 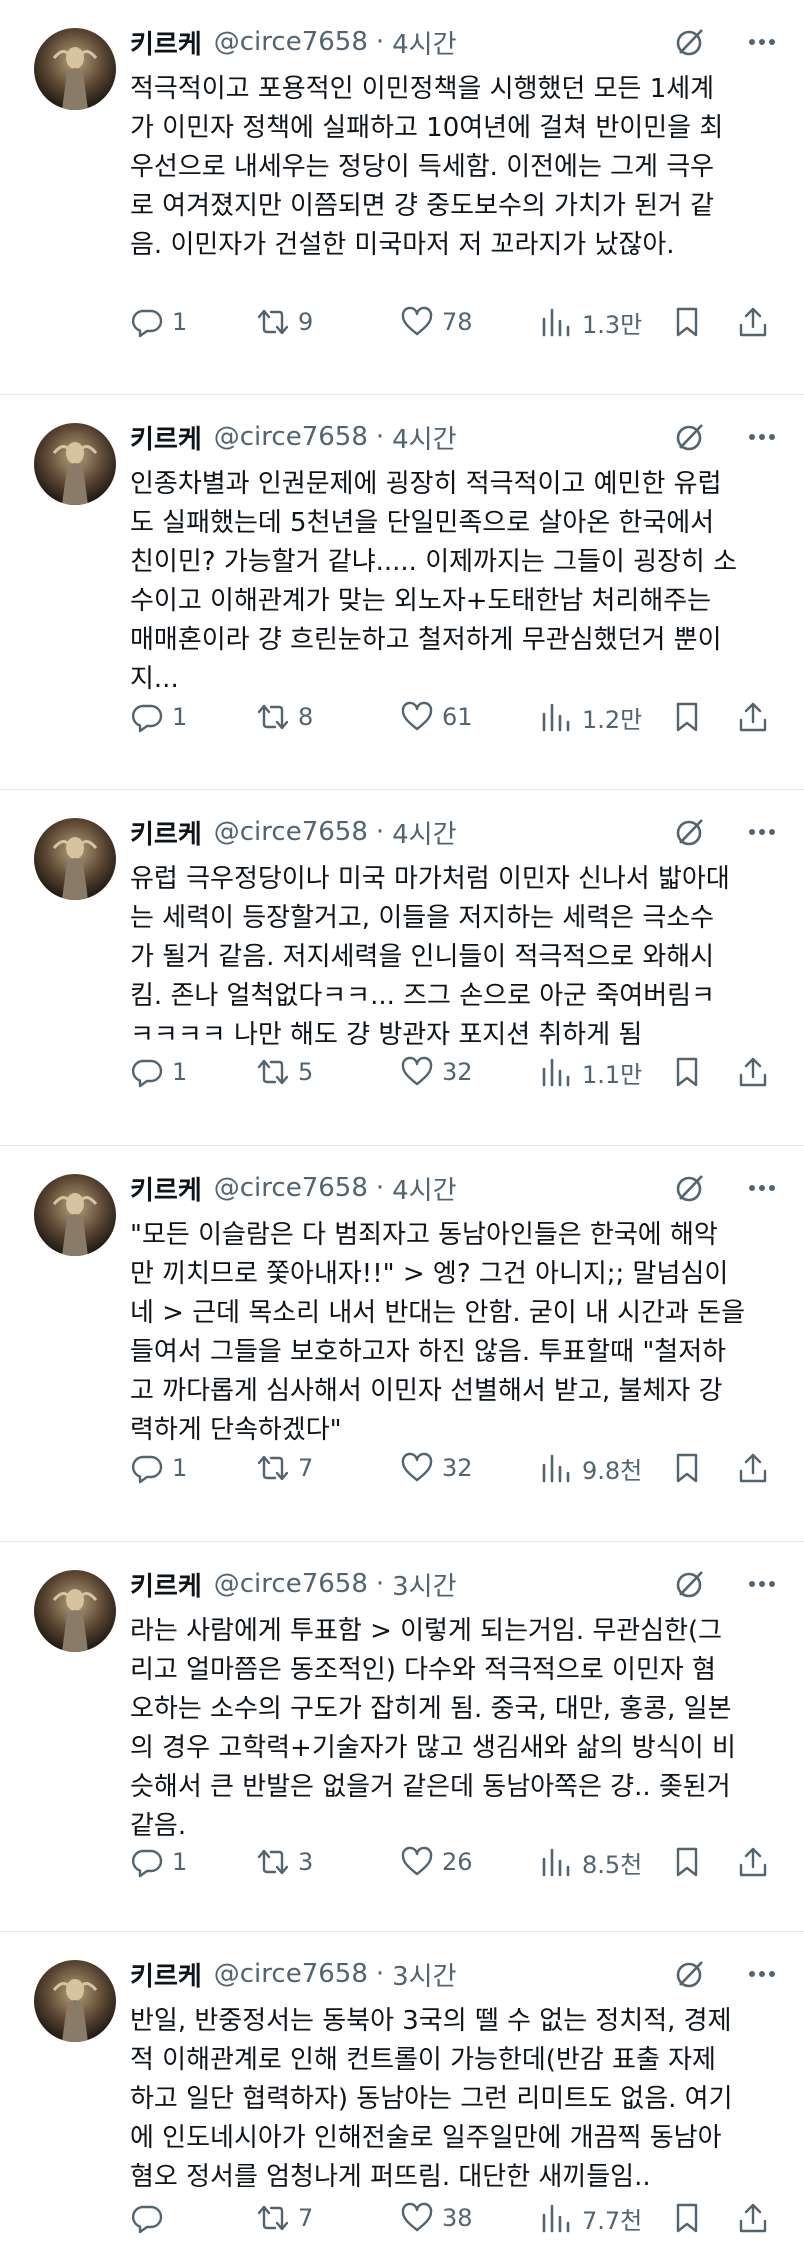 I want to click on tweet-text-line: 는 세력이 등장할거고, 이들을 저지하는 세력은 극소수, so click(x=422, y=918).